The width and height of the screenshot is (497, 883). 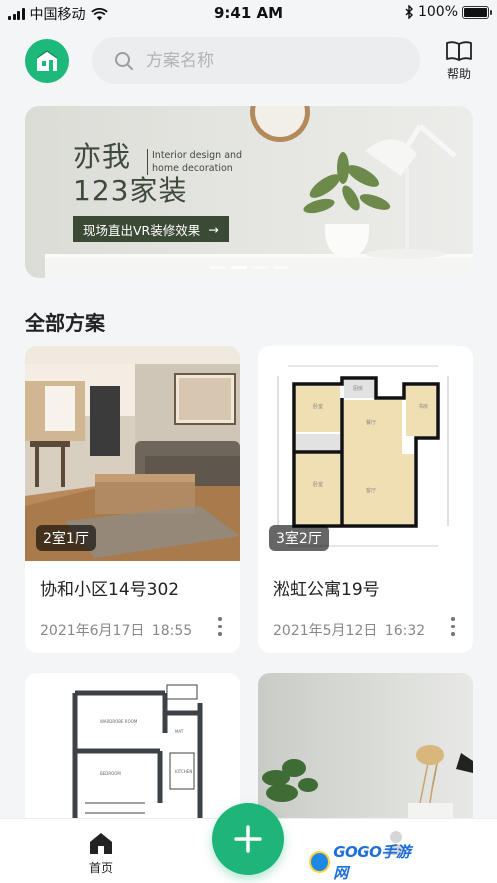 I want to click on svg-text: 书房, so click(x=423, y=406).